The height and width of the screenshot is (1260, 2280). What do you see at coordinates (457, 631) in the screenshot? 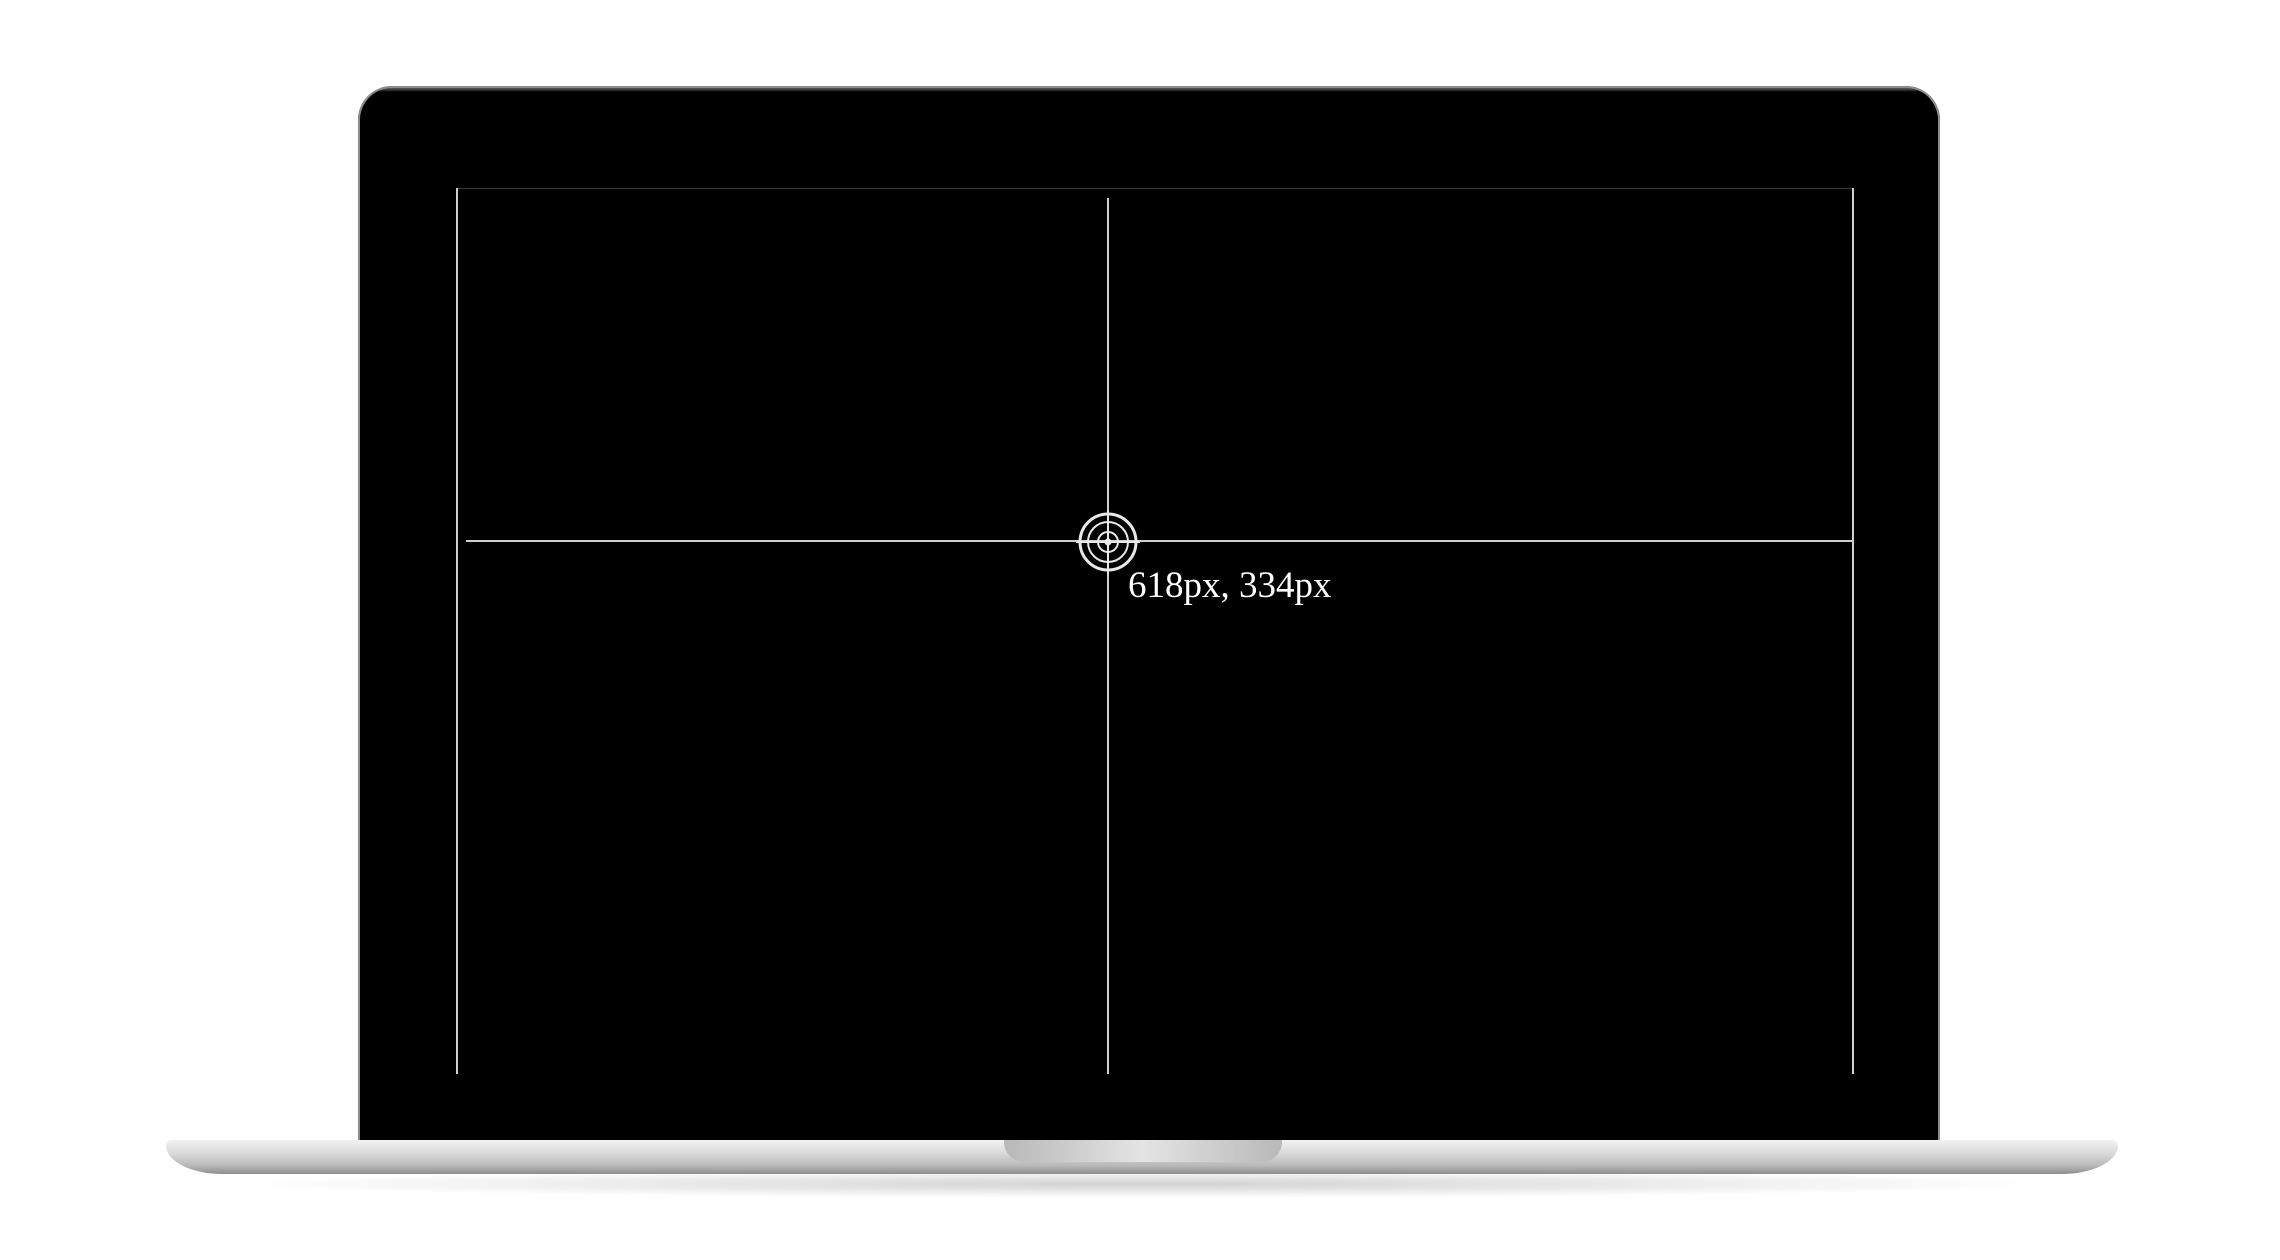
I see `screen-frame-left-line` at bounding box center [457, 631].